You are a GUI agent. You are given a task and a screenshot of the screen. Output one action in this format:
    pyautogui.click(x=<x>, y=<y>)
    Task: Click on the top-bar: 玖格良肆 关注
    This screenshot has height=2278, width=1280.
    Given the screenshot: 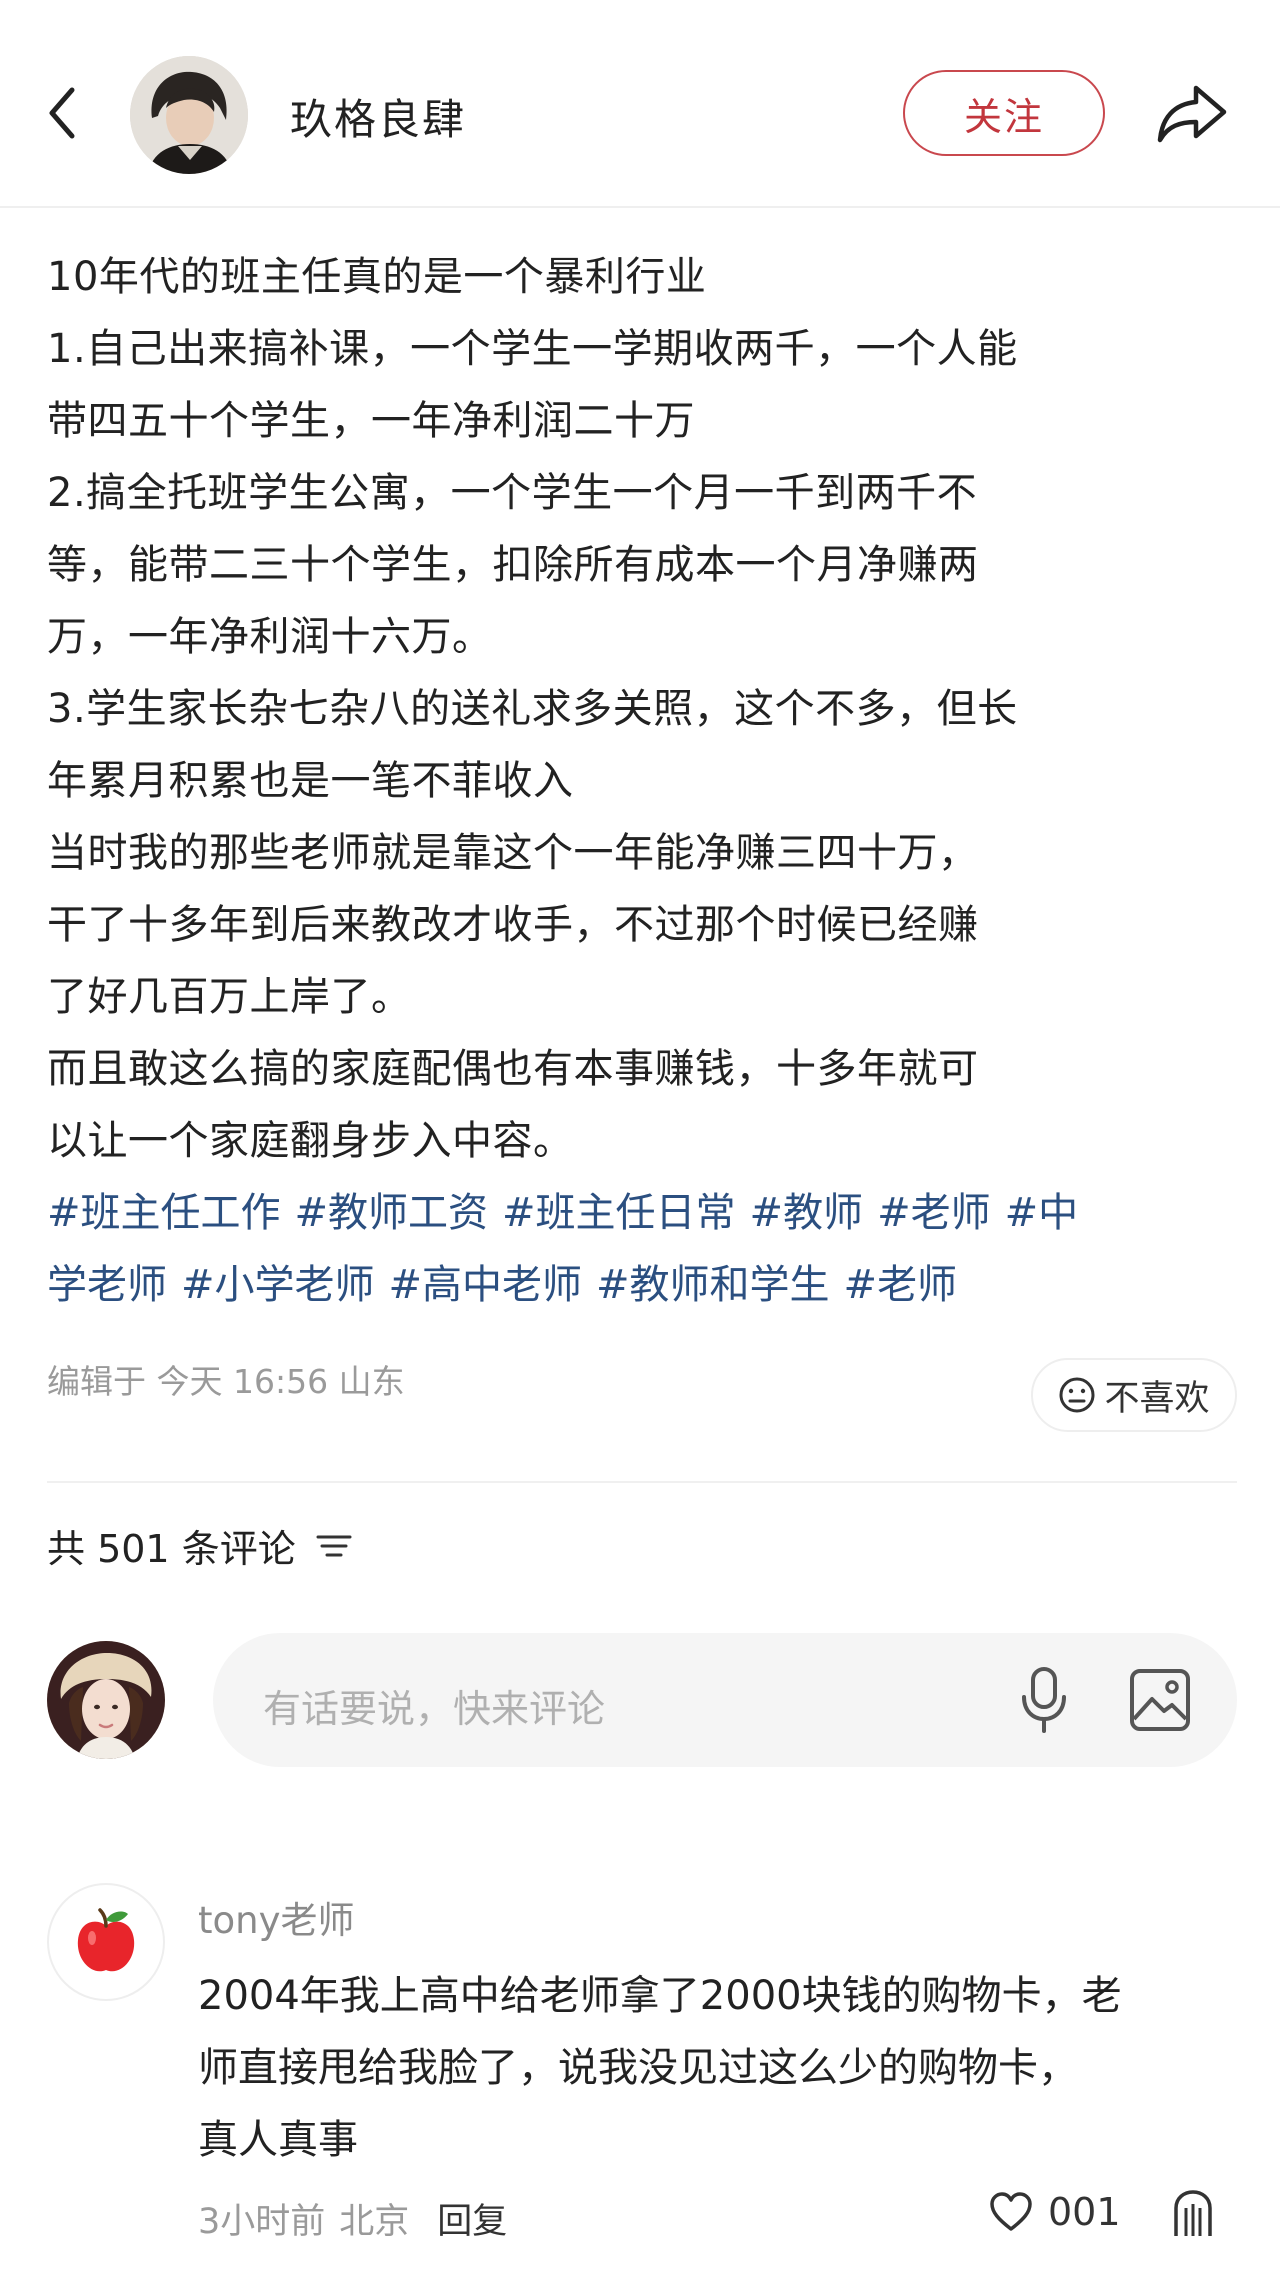 What is the action you would take?
    pyautogui.click(x=640, y=104)
    